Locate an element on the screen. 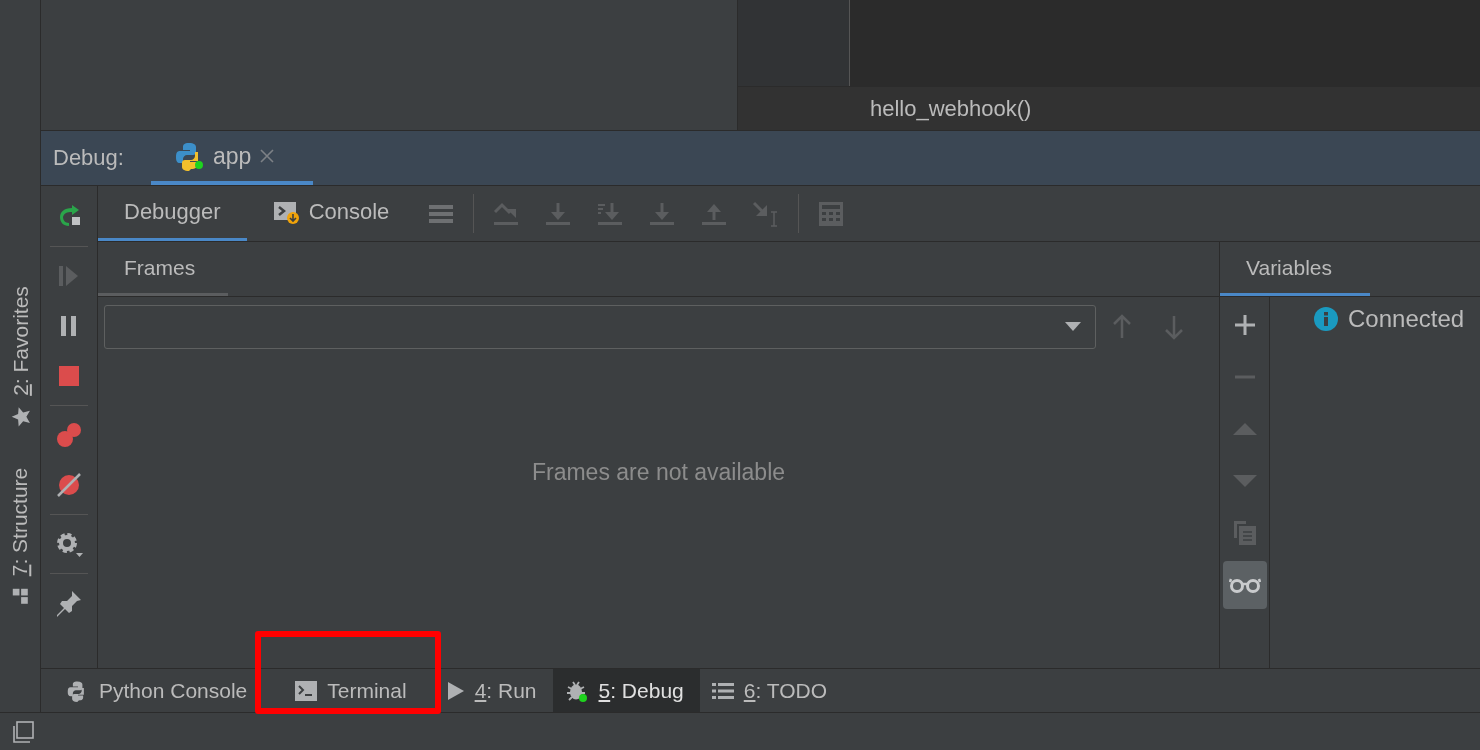 Image resolution: width=1480 pixels, height=750 pixels. tool-window-tab: 6: TODO is located at coordinates (771, 690).